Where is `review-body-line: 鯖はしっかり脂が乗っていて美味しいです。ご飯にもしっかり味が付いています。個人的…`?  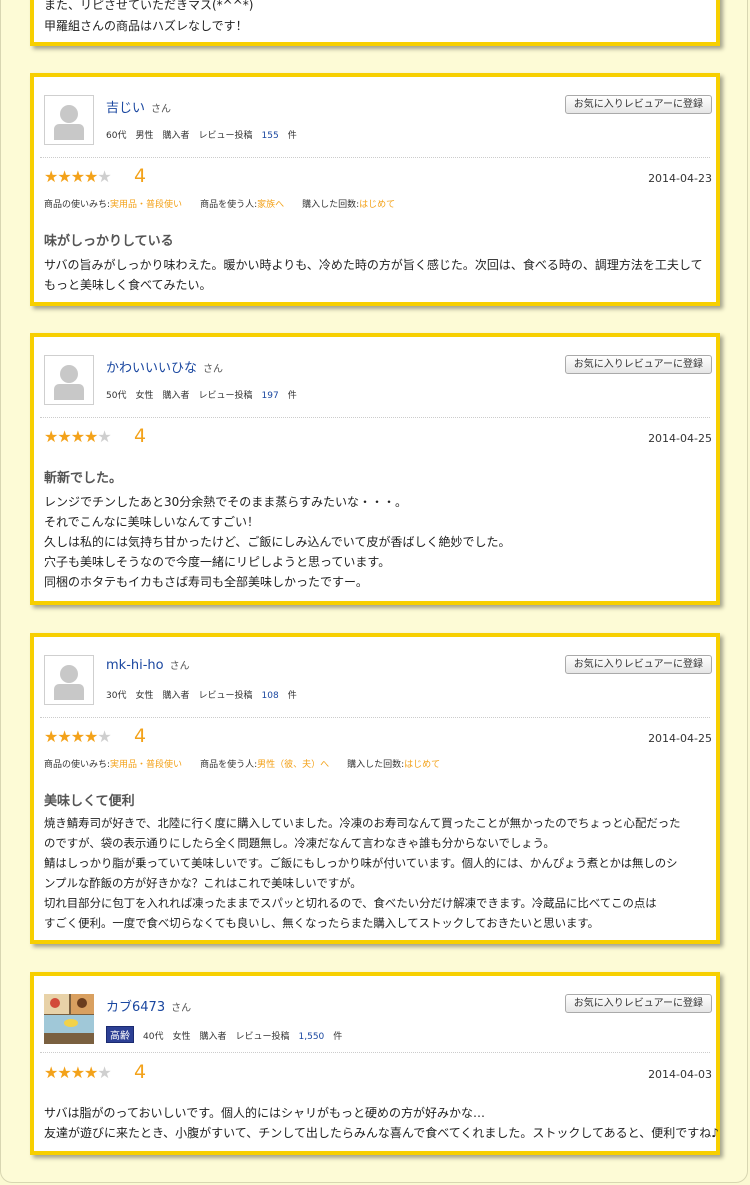
review-body-line: 鯖はしっかり脂が乗っていて美味しいです。ご飯にもしっかり味が付いています。個人的… is located at coordinates (361, 863).